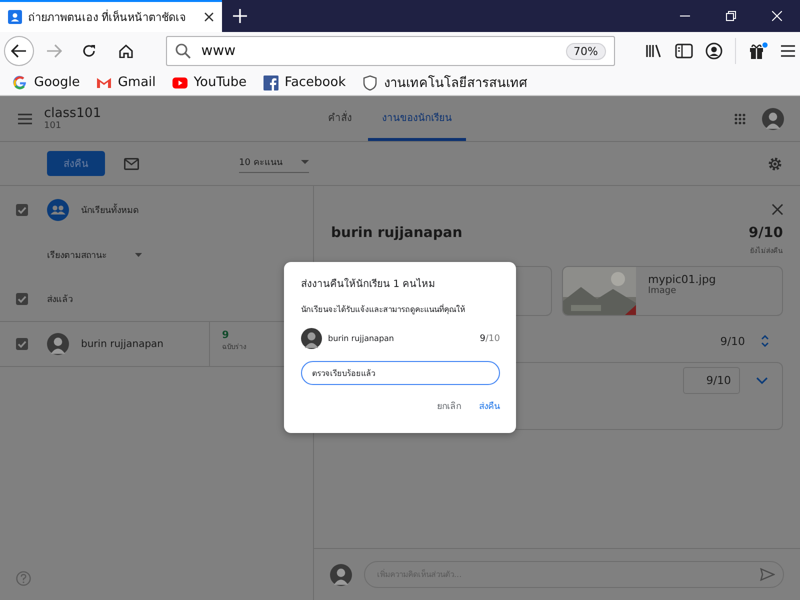 The image size is (800, 600). Describe the element at coordinates (369, 284) in the screenshot. I see `dialog-title: ส่งงานคืนให้นักเรียน 1 คนไหม` at that location.